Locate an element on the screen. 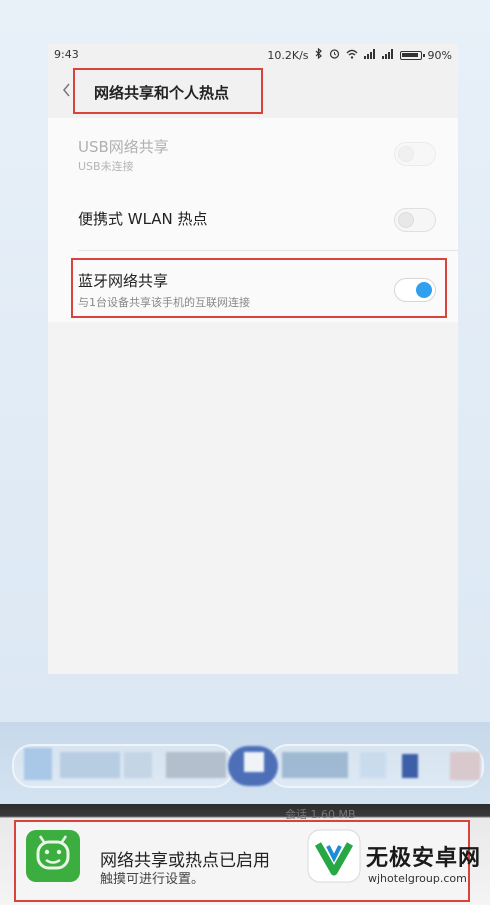 The height and width of the screenshot is (905, 490). bluetooth-highlight-box is located at coordinates (259, 288).